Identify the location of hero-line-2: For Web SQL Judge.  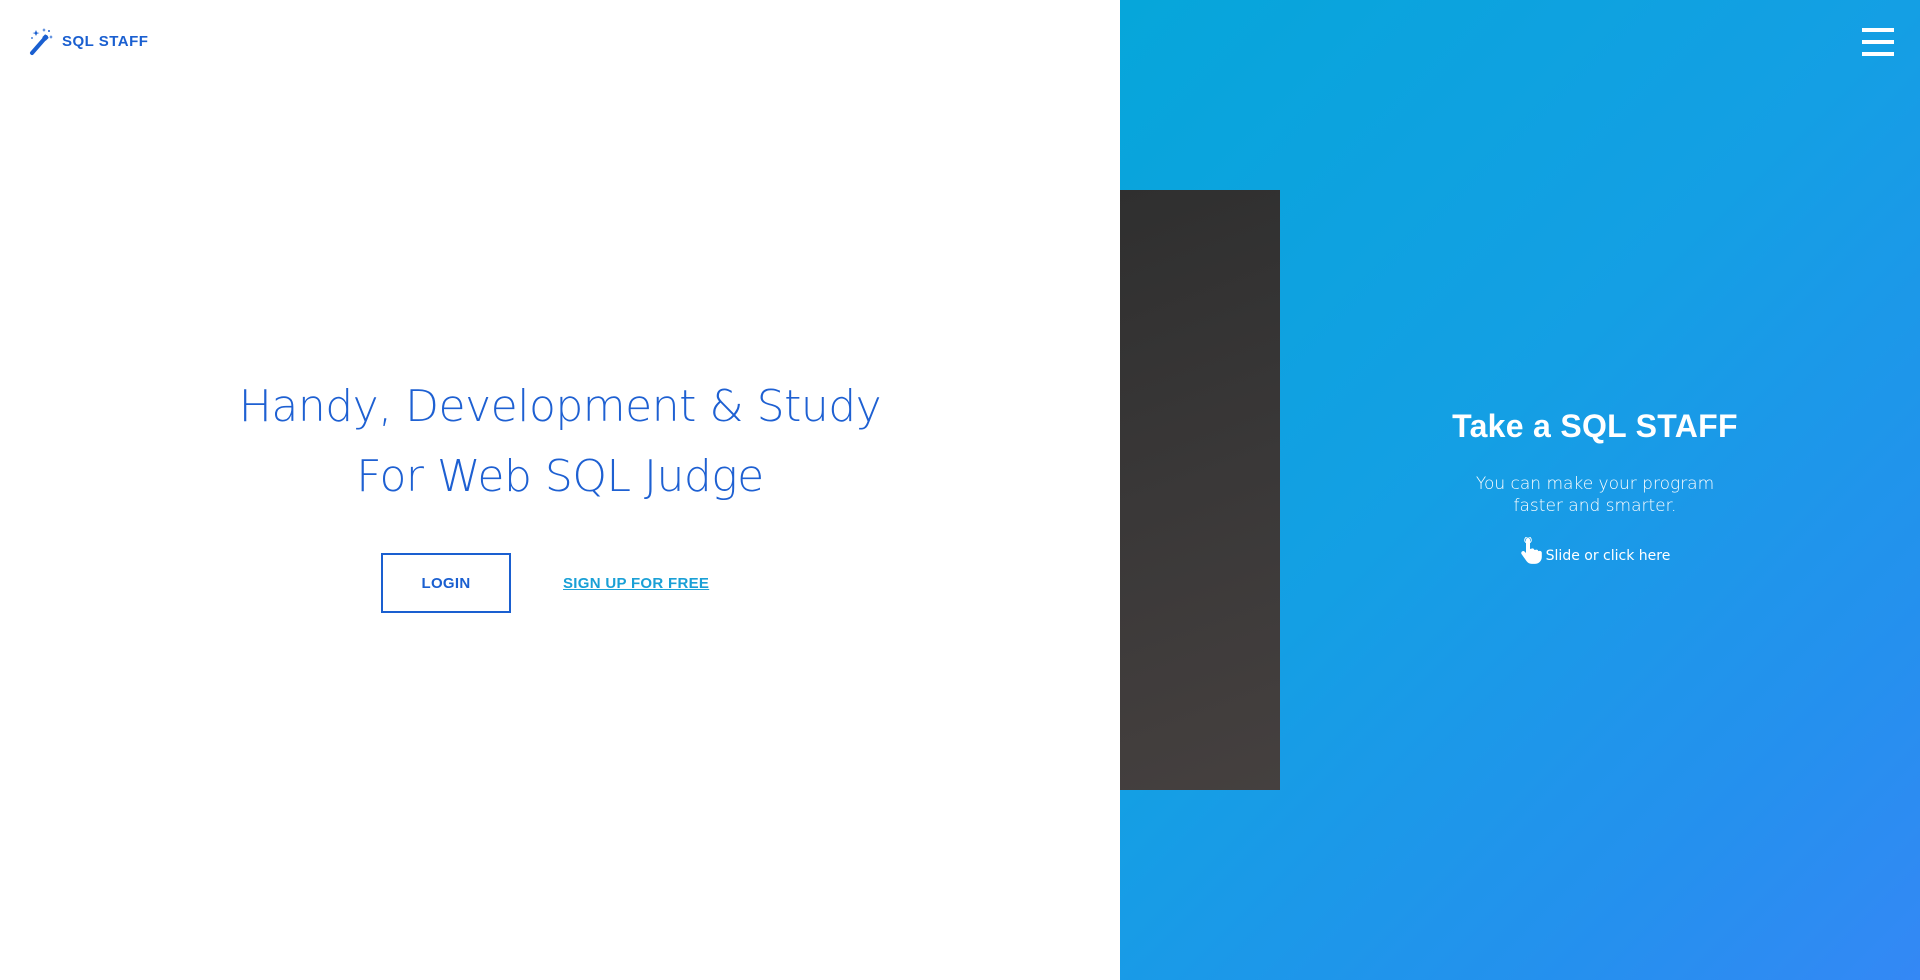
(560, 476).